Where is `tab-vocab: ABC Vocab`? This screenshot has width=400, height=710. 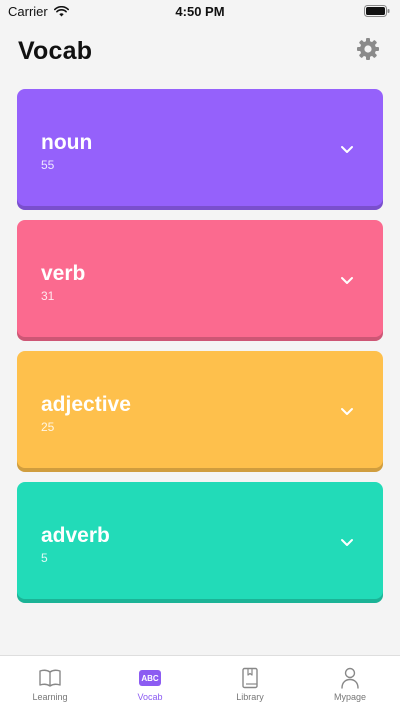 tab-vocab: ABC Vocab is located at coordinates (150, 683).